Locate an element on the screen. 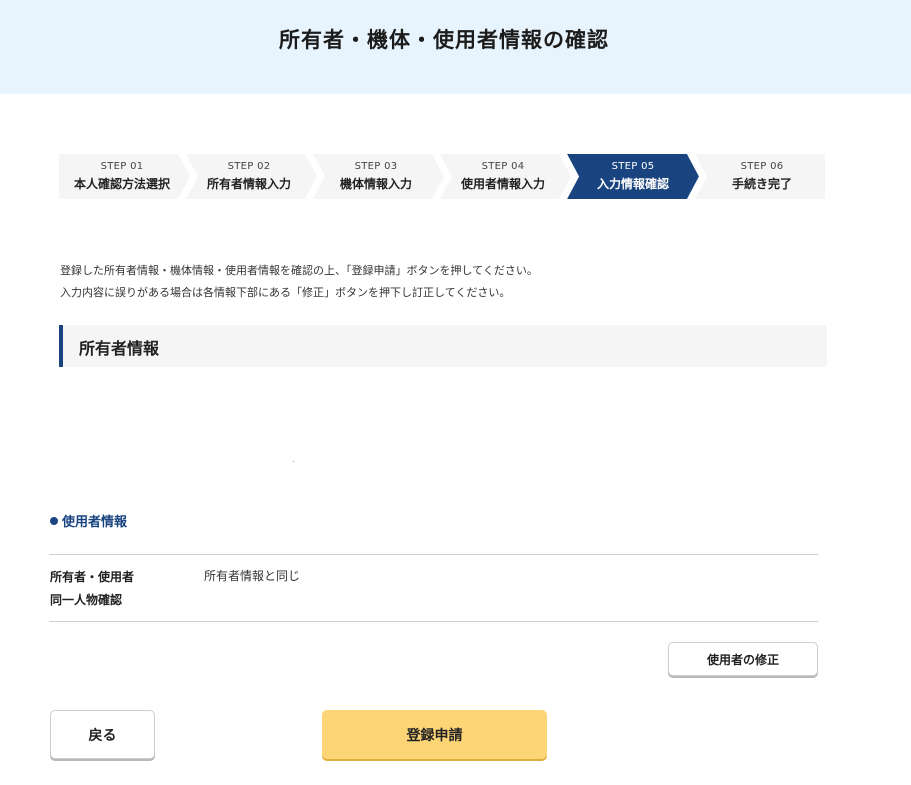 This screenshot has height=785, width=911. step-01: STEP 01 本人確認方法選択 is located at coordinates (122, 176).